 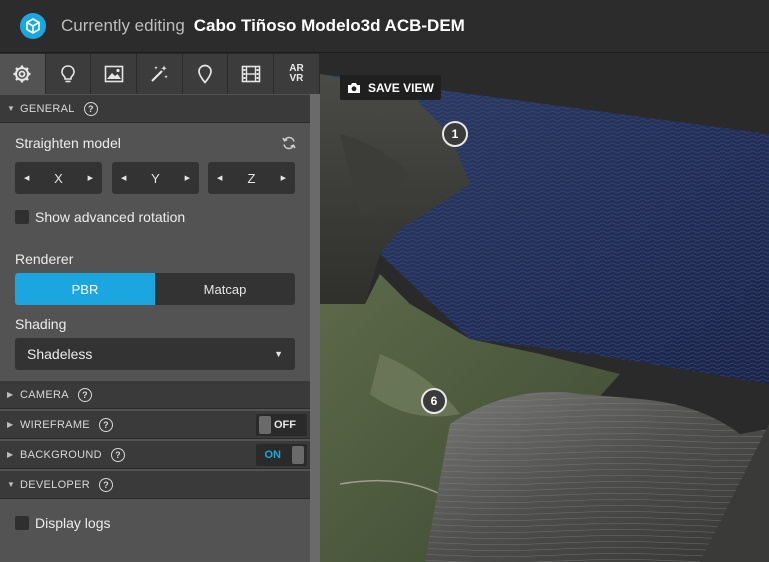 I want to click on background-toggle-state: ON, so click(x=273, y=455).